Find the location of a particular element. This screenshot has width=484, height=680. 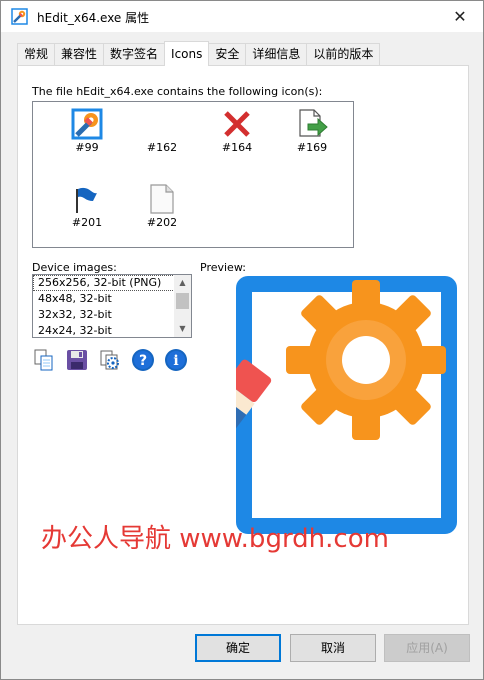

icon-item-162: #162 is located at coordinates (155, 134).